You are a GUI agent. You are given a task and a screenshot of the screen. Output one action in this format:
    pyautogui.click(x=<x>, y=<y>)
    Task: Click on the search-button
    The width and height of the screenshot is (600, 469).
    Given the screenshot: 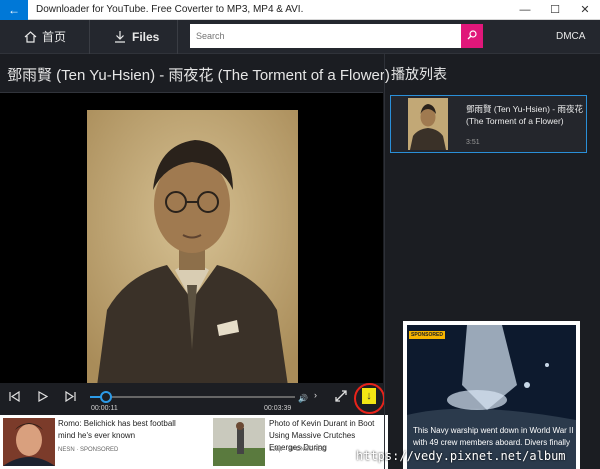 What is the action you would take?
    pyautogui.click(x=472, y=36)
    